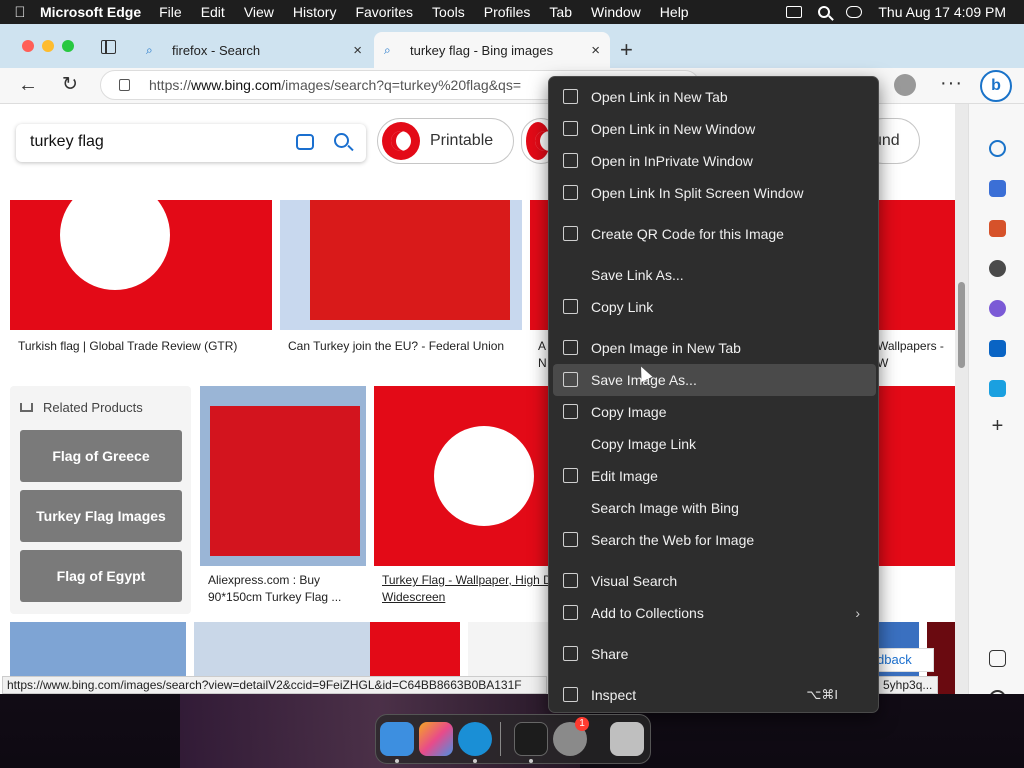 This screenshot has width=1024, height=768. What do you see at coordinates (67, 142) in the screenshot?
I see `search-input: turkey flag` at bounding box center [67, 142].